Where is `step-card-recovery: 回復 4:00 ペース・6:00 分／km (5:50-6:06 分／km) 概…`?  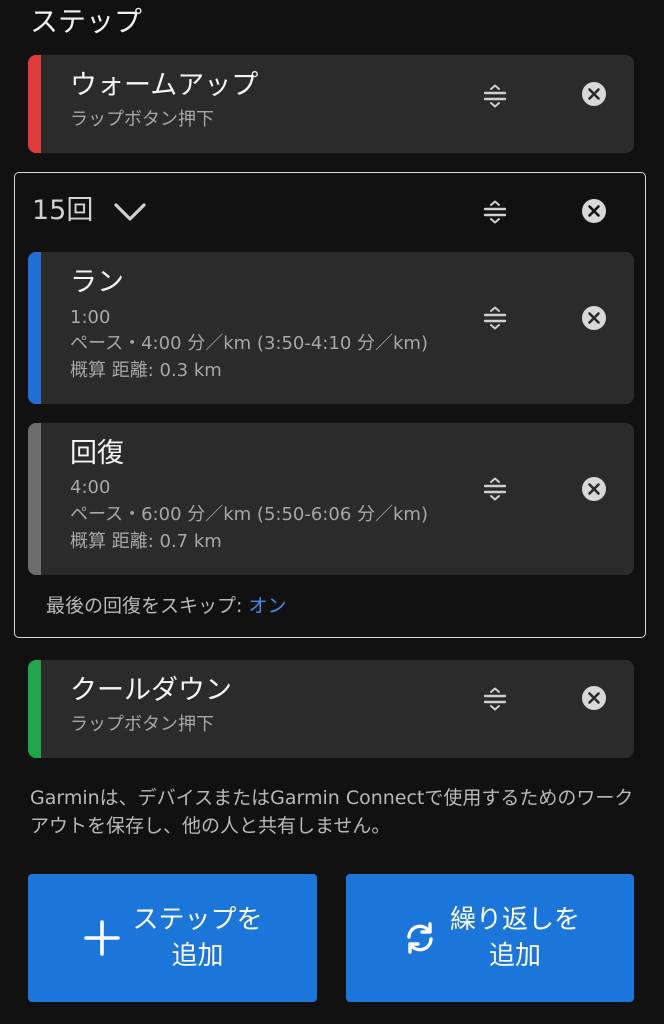
step-card-recovery: 回復 4:00 ペース・6:00 分／km (5:50-6:06 分／km) 概… is located at coordinates (331, 499).